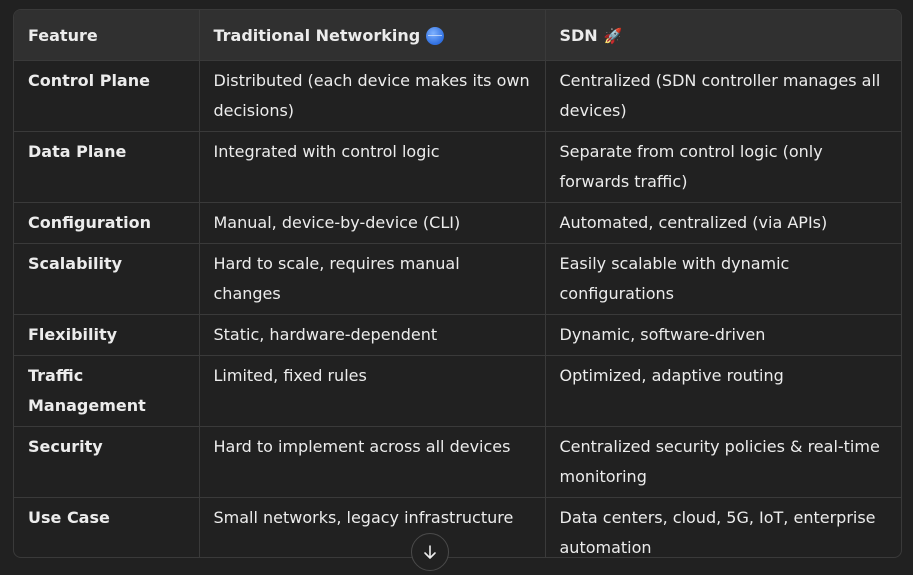 This screenshot has height=575, width=913. What do you see at coordinates (371, 167) in the screenshot?
I see `traditional-cell: Integrated with control logic` at bounding box center [371, 167].